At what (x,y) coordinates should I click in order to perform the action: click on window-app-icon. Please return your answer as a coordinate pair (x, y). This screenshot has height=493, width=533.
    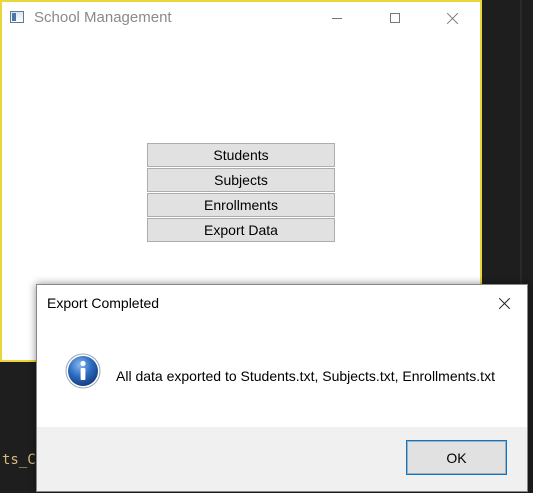
    Looking at the image, I should click on (17, 17).